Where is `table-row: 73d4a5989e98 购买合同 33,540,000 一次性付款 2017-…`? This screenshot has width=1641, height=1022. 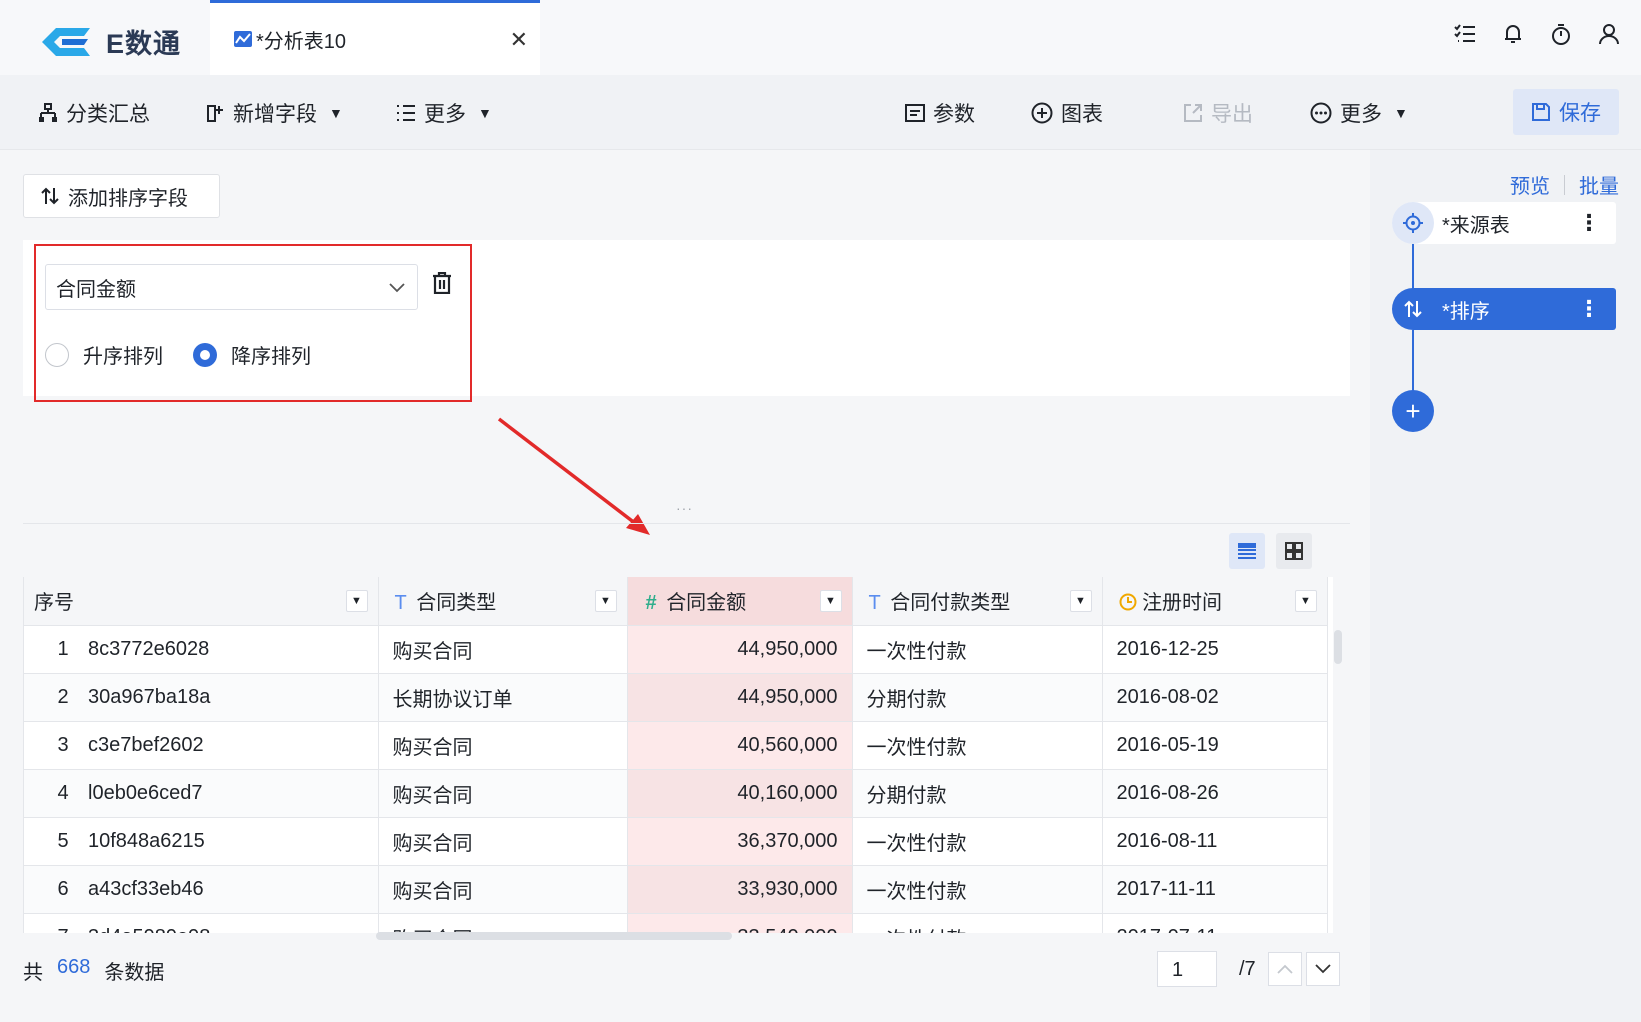 table-row: 73d4a5989e98 购买合同 33,540,000 一次性付款 2017-… is located at coordinates (676, 923).